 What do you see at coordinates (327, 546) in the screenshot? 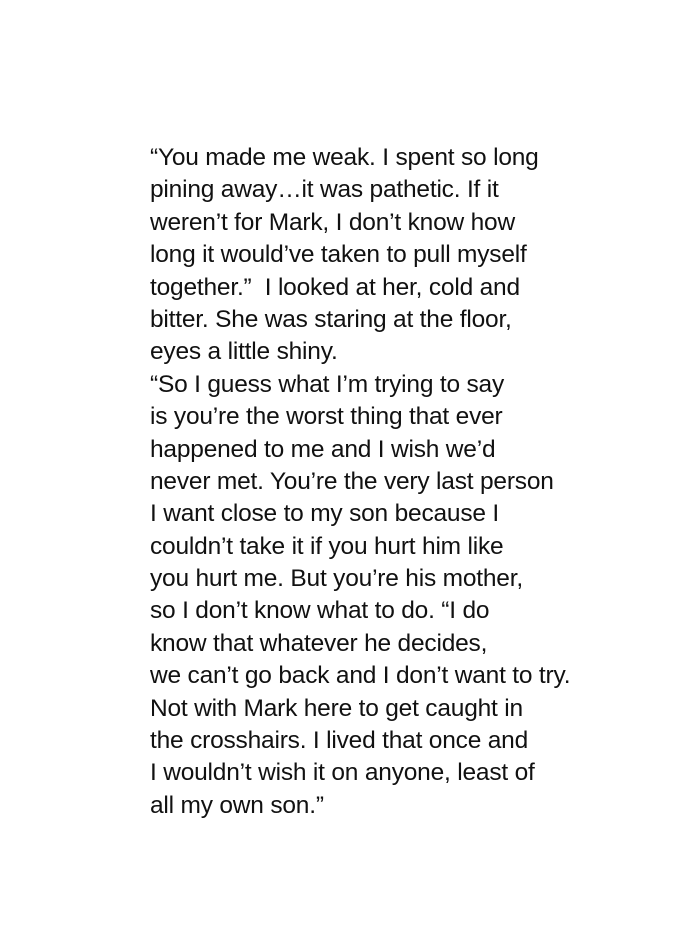
I see `text-line: couldn’t take it if you hurt him like` at bounding box center [327, 546].